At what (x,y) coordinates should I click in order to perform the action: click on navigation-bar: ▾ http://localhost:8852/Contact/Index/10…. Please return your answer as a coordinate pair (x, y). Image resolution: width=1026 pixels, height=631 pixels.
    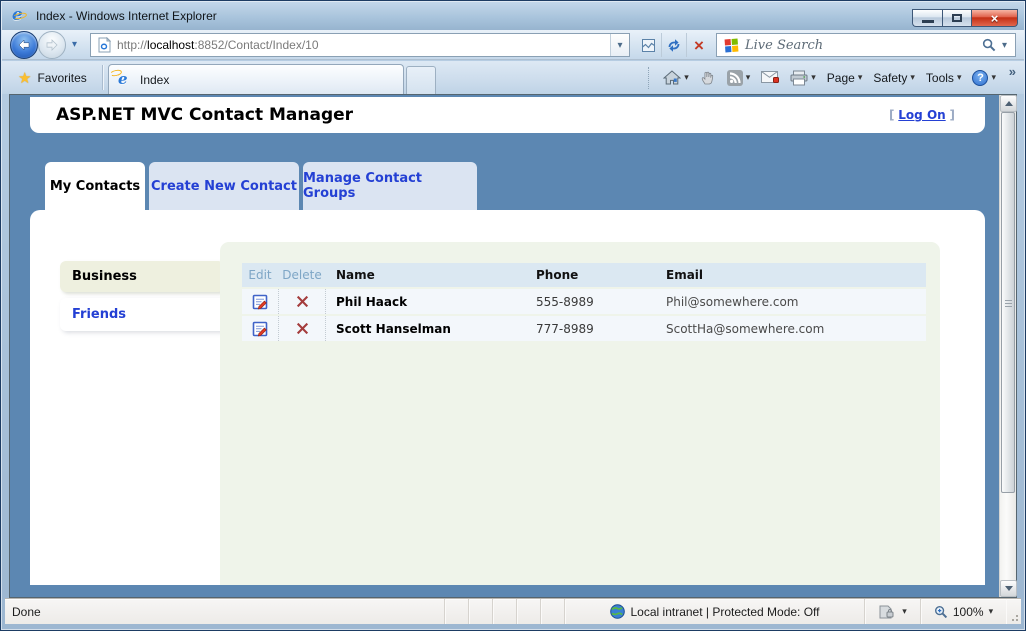
    Looking at the image, I should click on (513, 45).